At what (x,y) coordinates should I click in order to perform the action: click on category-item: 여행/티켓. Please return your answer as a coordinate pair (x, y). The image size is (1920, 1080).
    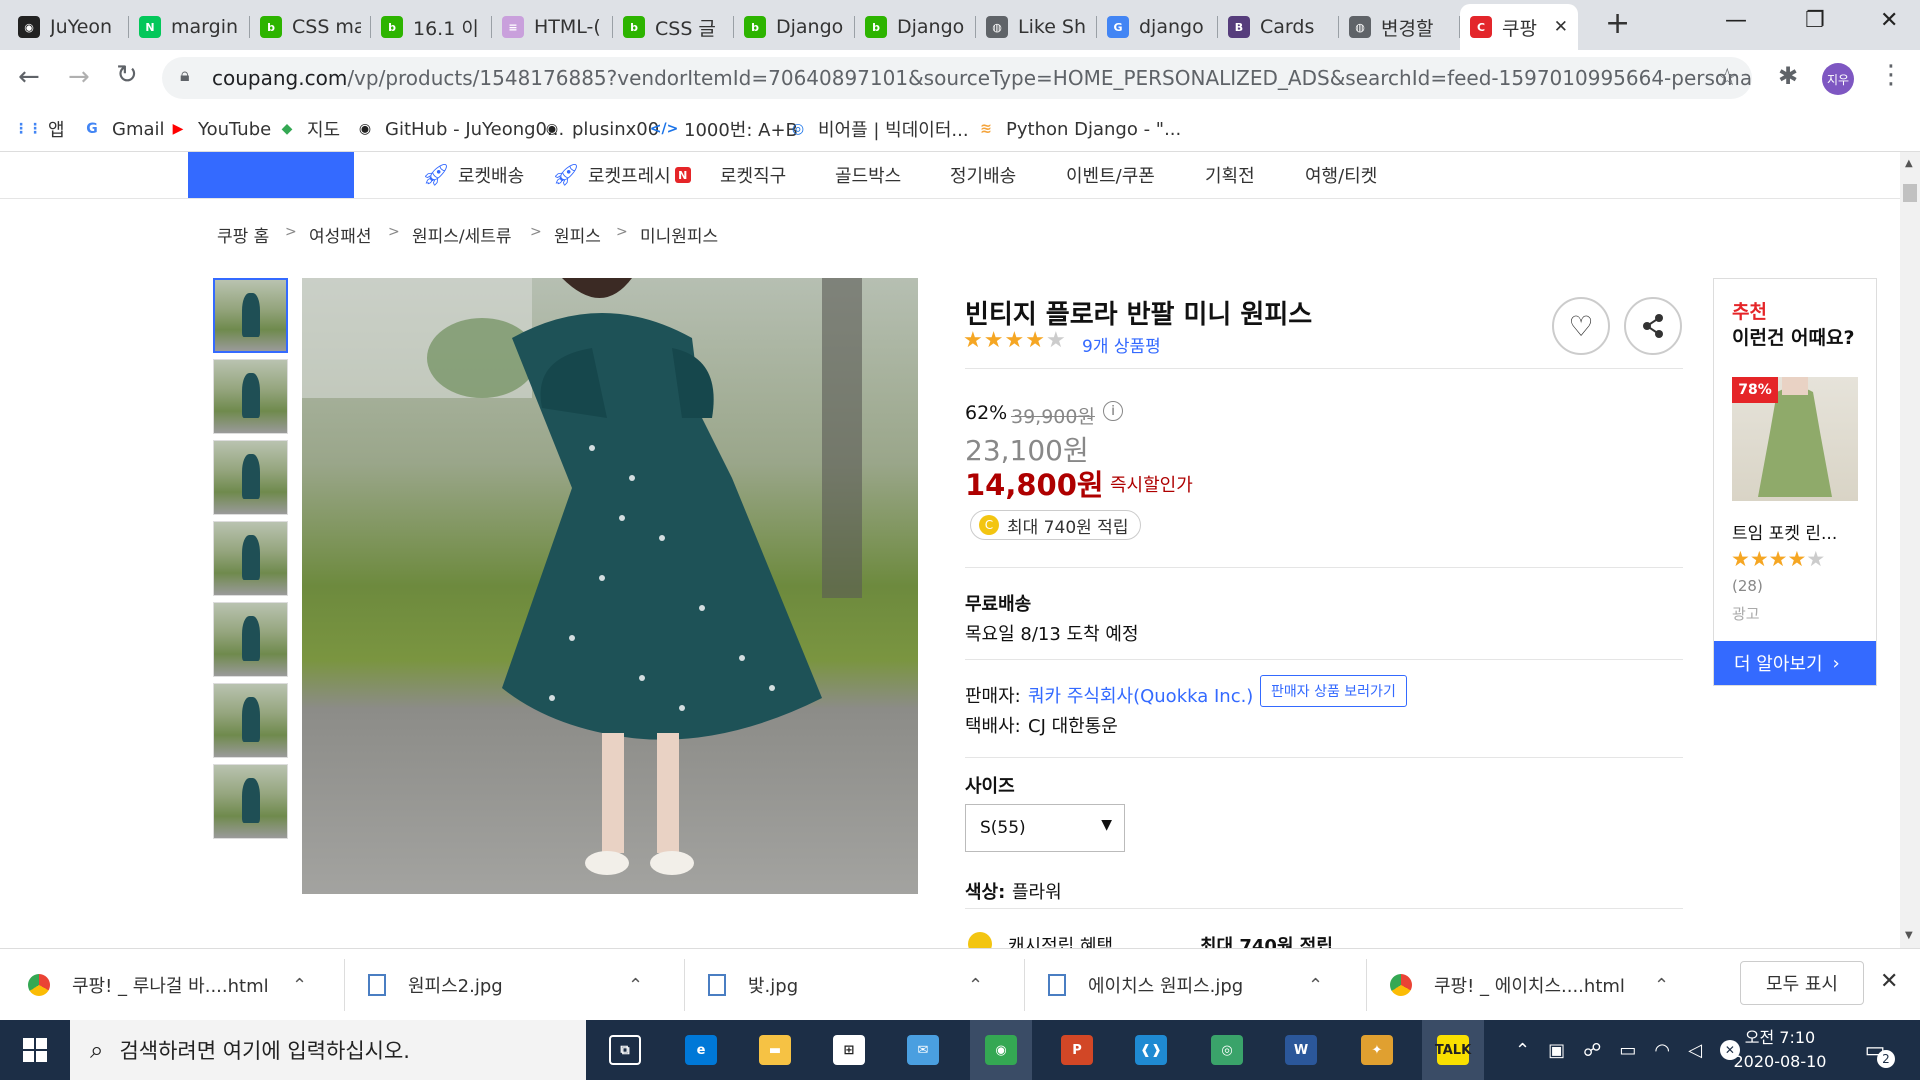
    Looking at the image, I should click on (1341, 175).